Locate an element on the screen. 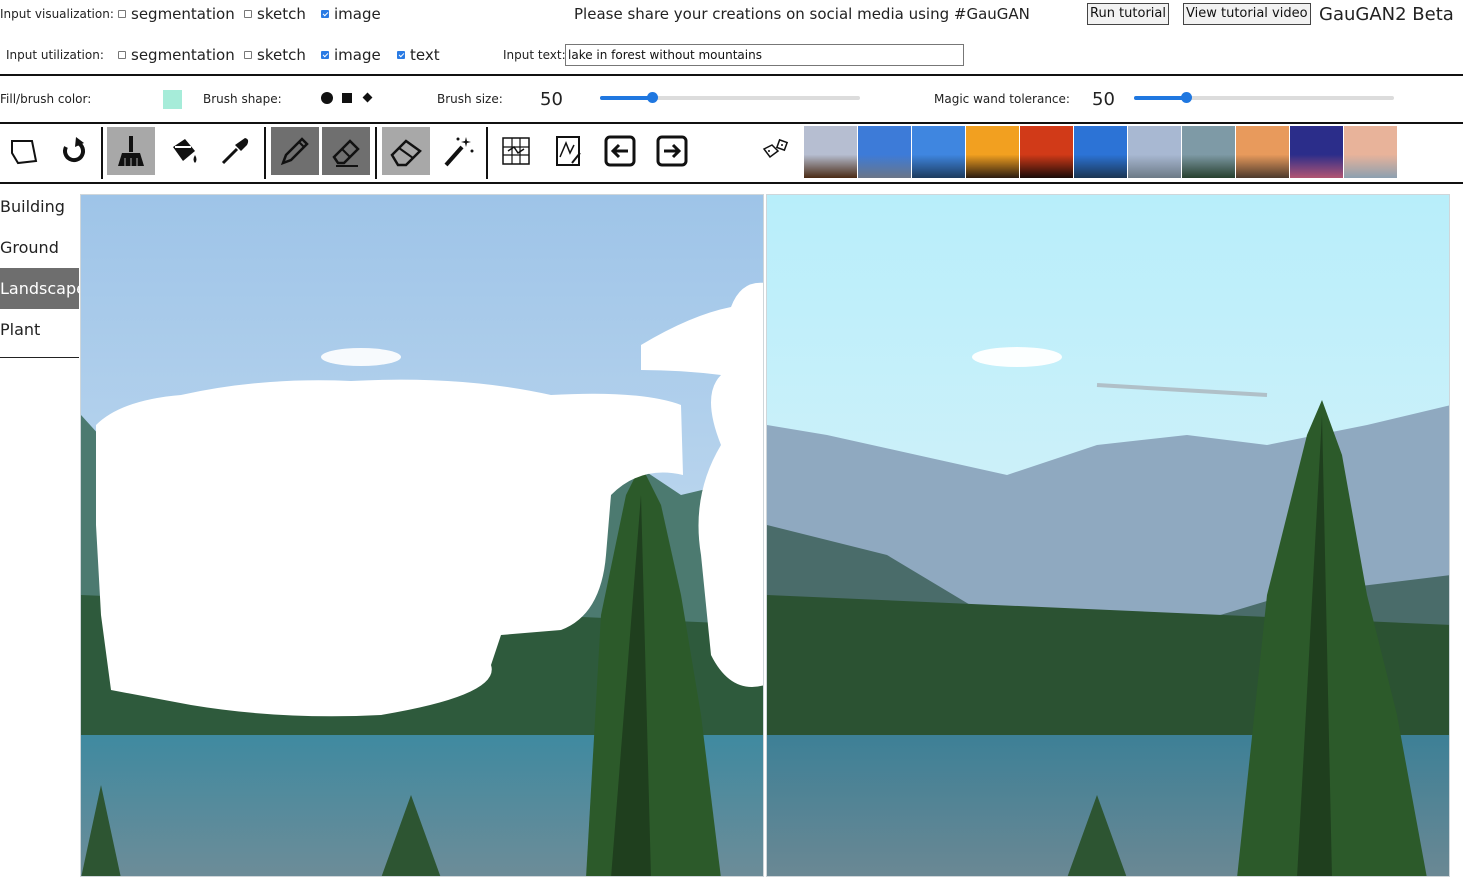 This screenshot has width=1463, height=882. magic-wand-tolerance-label: Magic wand tolerance: is located at coordinates (1002, 99).